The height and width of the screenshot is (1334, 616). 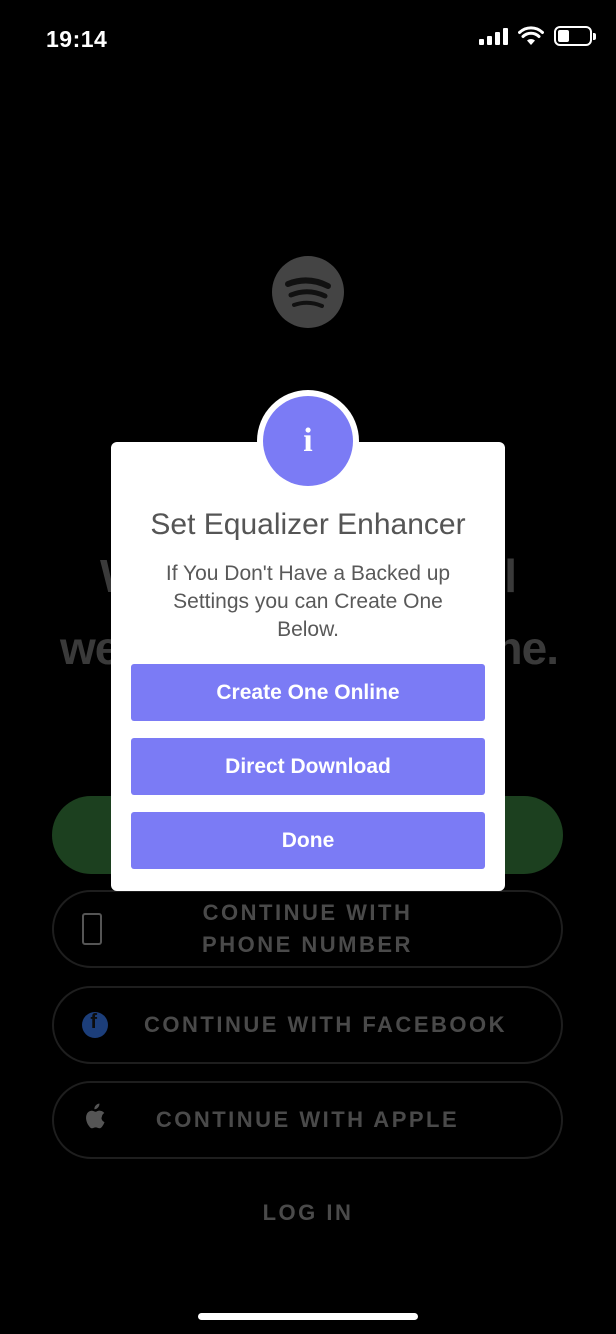 I want to click on info-icon: i, so click(x=308, y=441).